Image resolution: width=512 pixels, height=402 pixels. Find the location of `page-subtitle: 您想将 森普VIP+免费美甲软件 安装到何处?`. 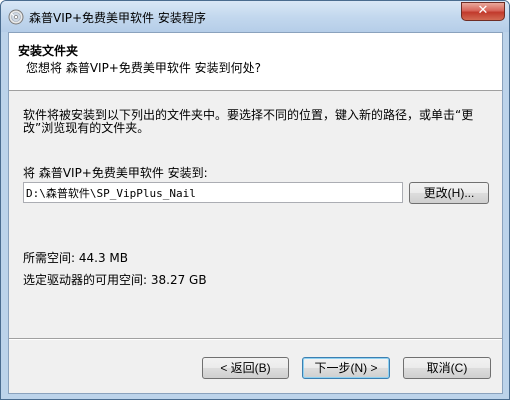

page-subtitle: 您想将 森普VIP+免费美甲软件 安装到何处? is located at coordinates (144, 68).